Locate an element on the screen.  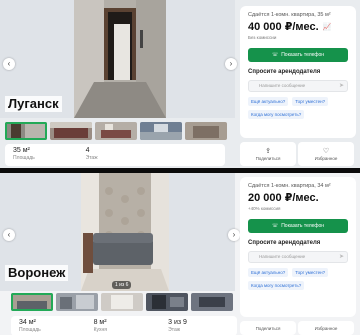
offer-title: Сдаётся 1-комн. квартира, 35 м² is located at coordinates (289, 15).